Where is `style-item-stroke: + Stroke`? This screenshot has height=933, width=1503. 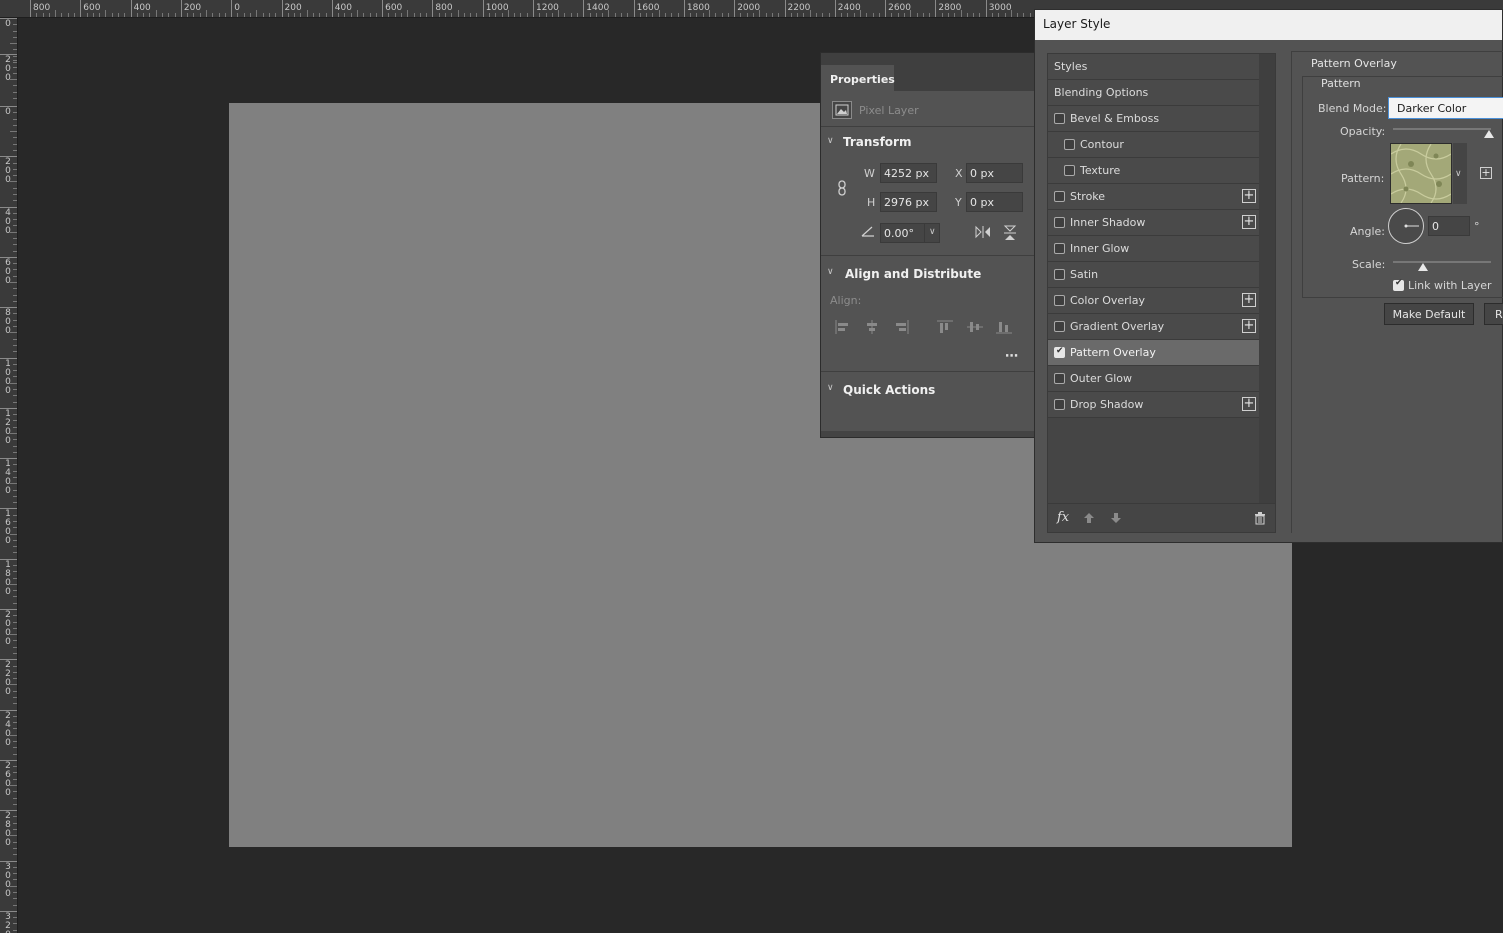
style-item-stroke: + Stroke is located at coordinates (1153, 197).